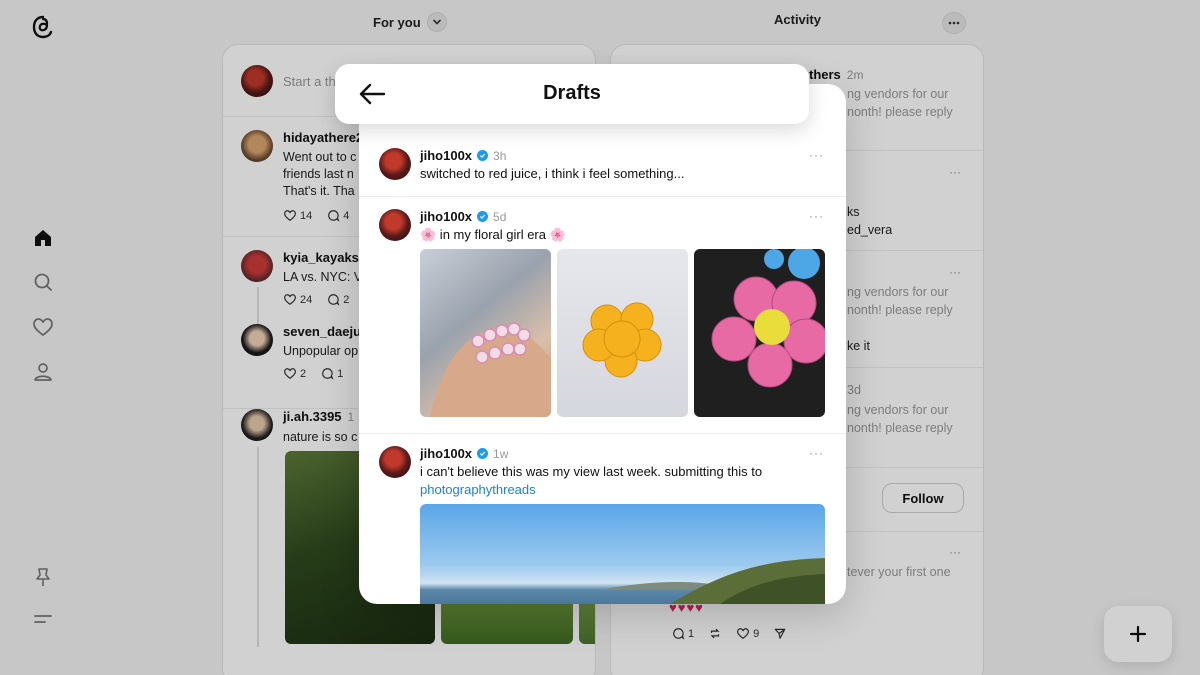  Describe the element at coordinates (622, 340) in the screenshot. I see `jelly-photo` at that location.